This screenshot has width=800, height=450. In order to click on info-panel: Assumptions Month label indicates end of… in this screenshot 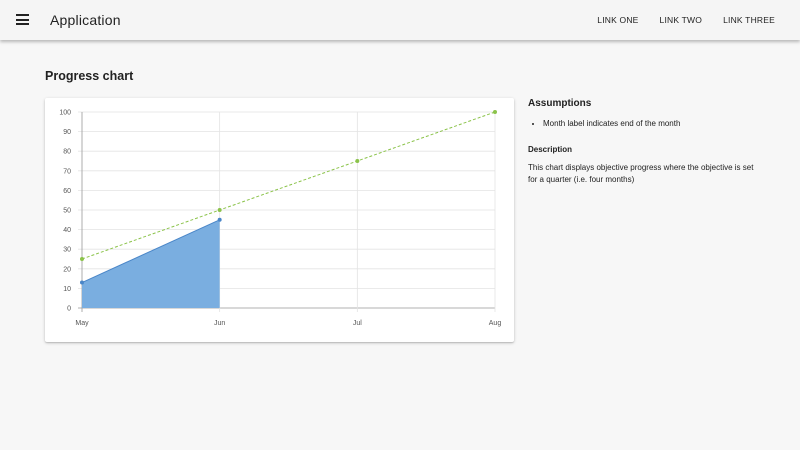, I will do `click(648, 142)`.